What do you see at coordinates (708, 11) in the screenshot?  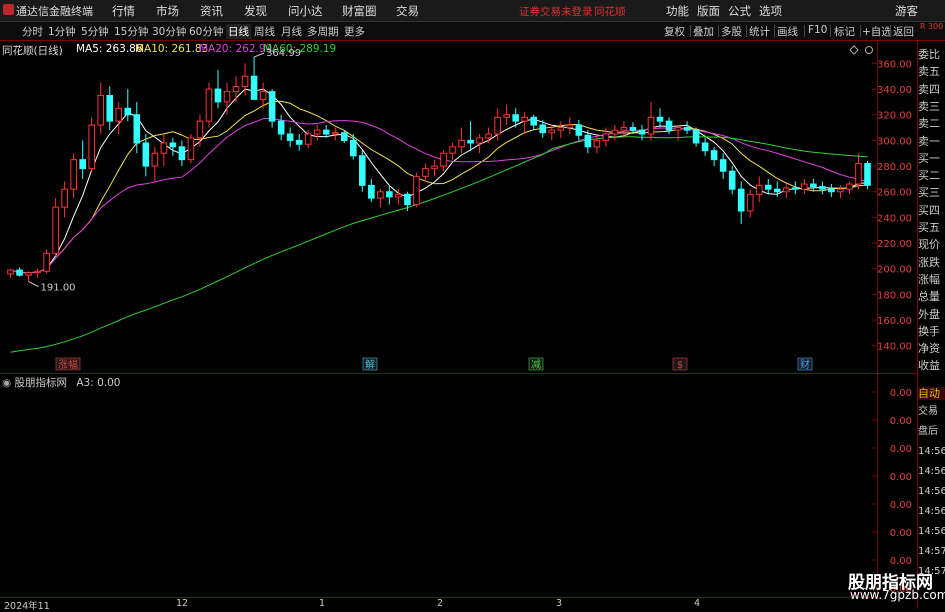 I see `menu-banmian: 版面` at bounding box center [708, 11].